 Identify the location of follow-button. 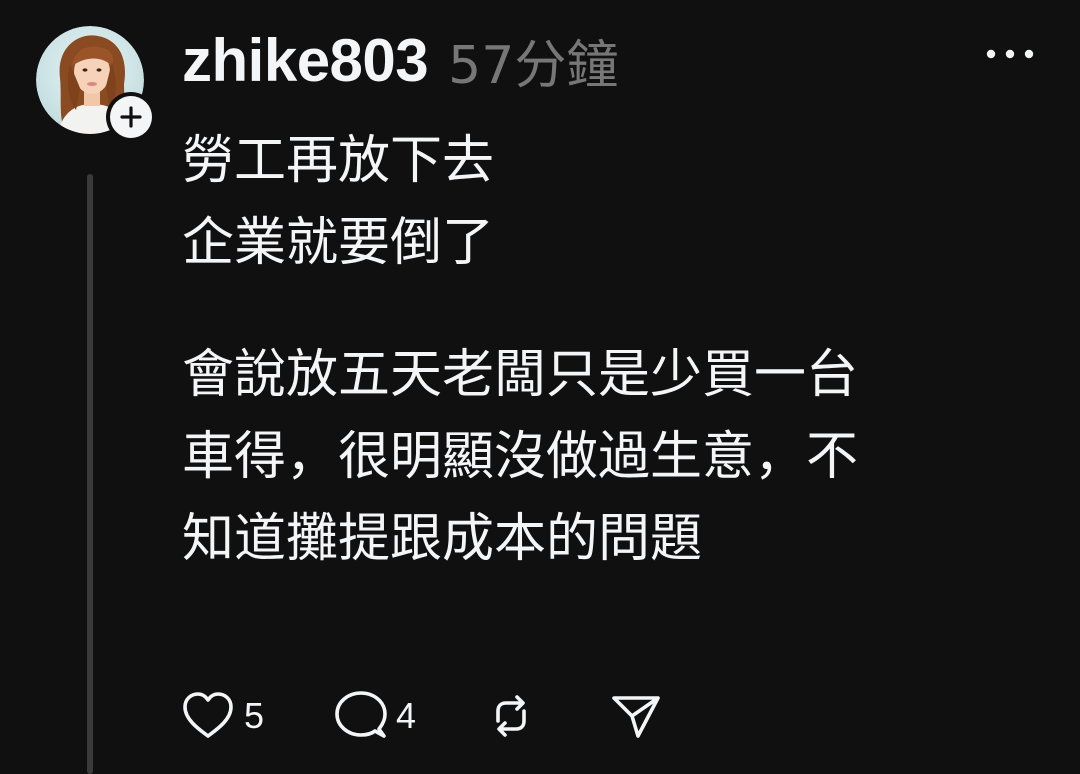
(131, 117).